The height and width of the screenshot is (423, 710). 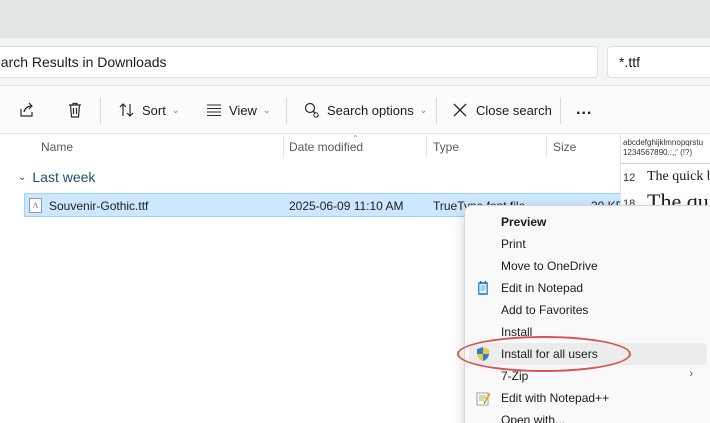 What do you see at coordinates (312, 110) in the screenshot?
I see `search-options-icon` at bounding box center [312, 110].